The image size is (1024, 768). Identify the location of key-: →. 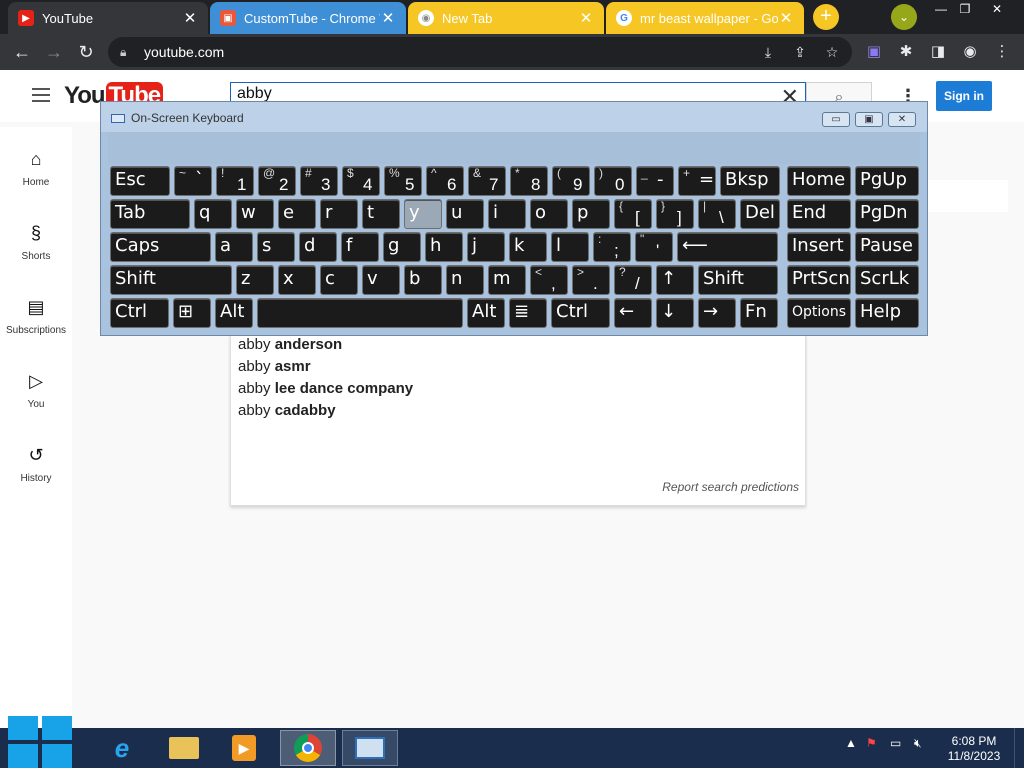
(717, 313).